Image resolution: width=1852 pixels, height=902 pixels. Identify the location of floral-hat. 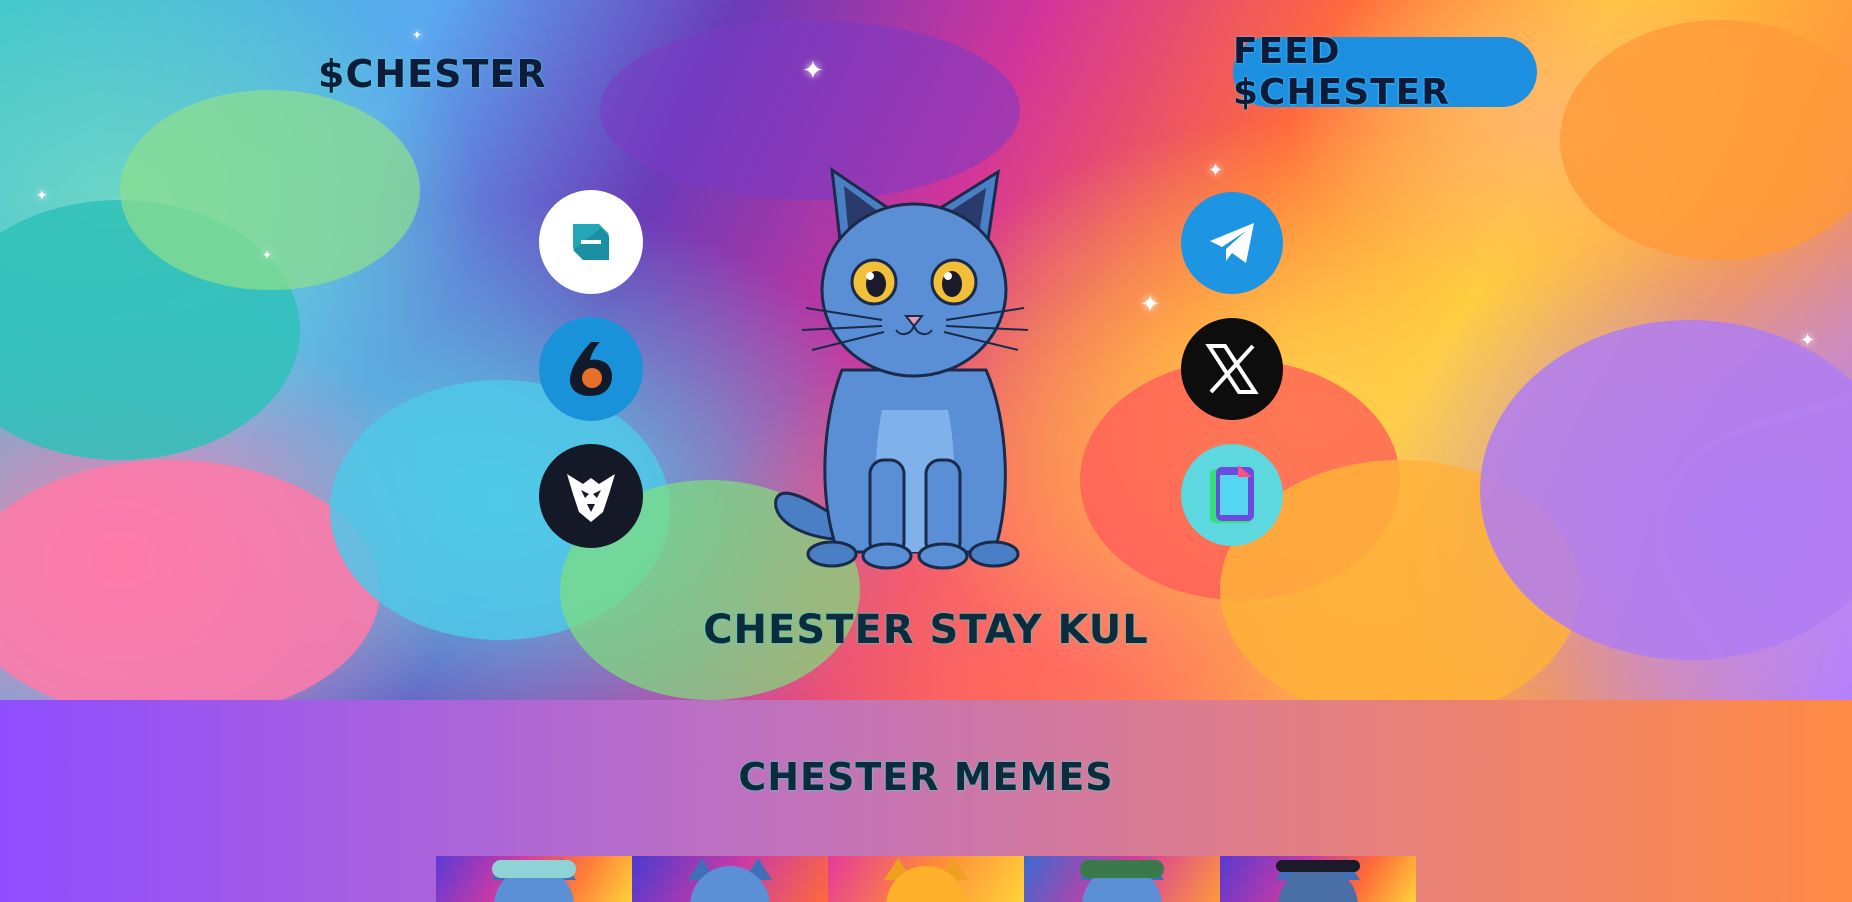
(534, 869).